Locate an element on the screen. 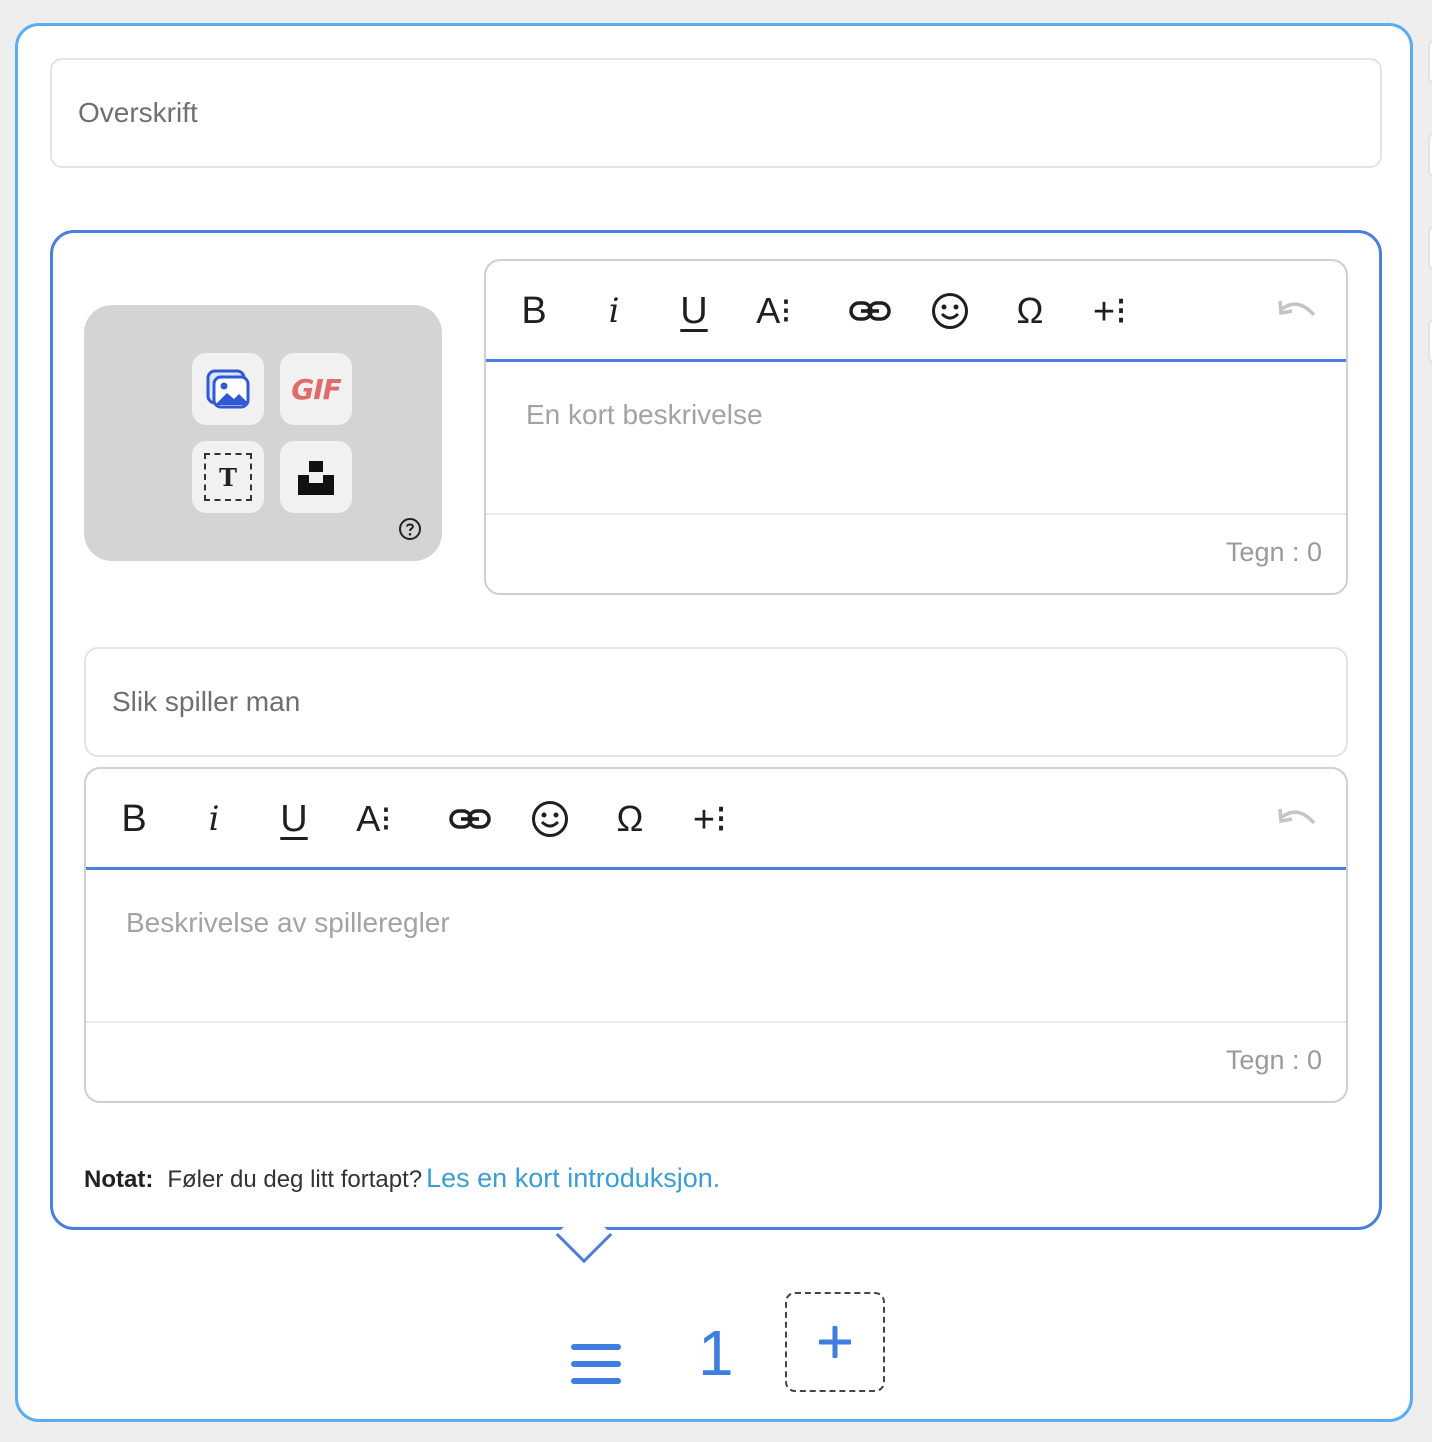 The height and width of the screenshot is (1442, 1432). slide-navigator: 1 is located at coordinates (714, 1336).